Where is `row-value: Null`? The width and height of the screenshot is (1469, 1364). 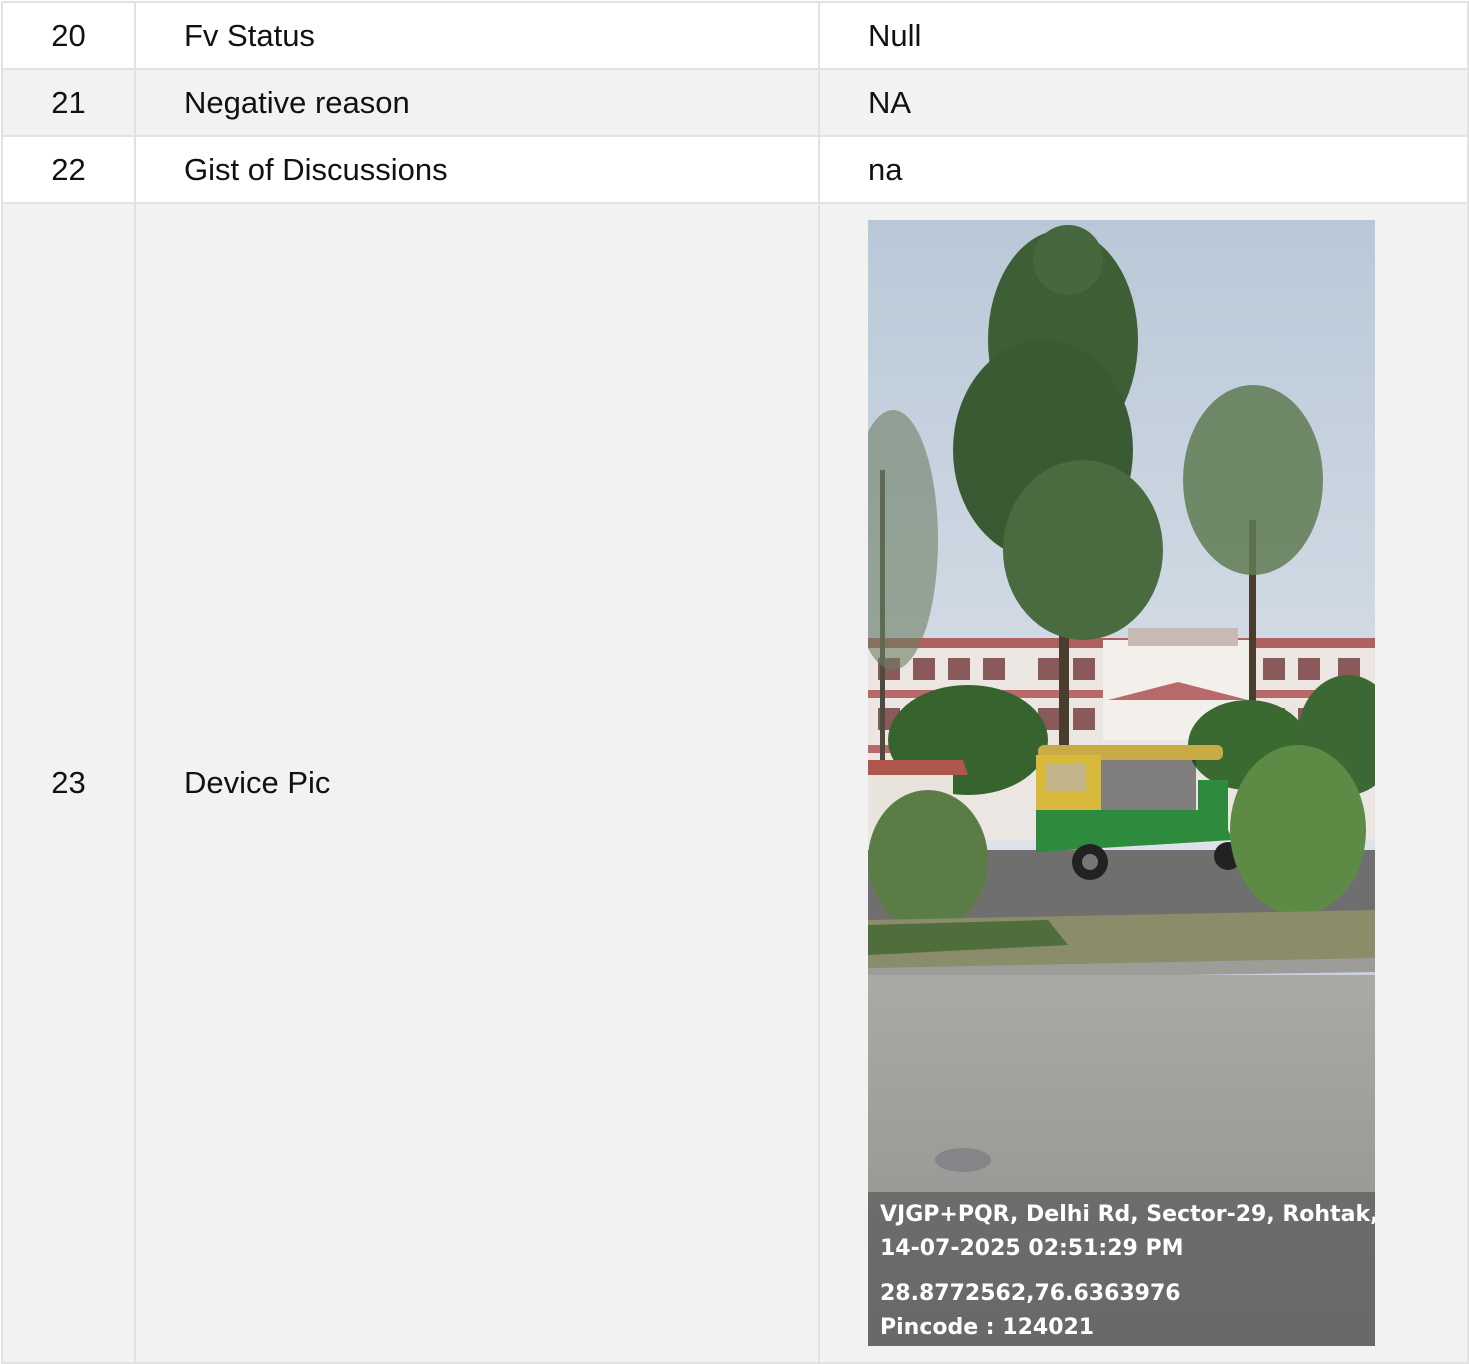
row-value: Null is located at coordinates (1143, 35).